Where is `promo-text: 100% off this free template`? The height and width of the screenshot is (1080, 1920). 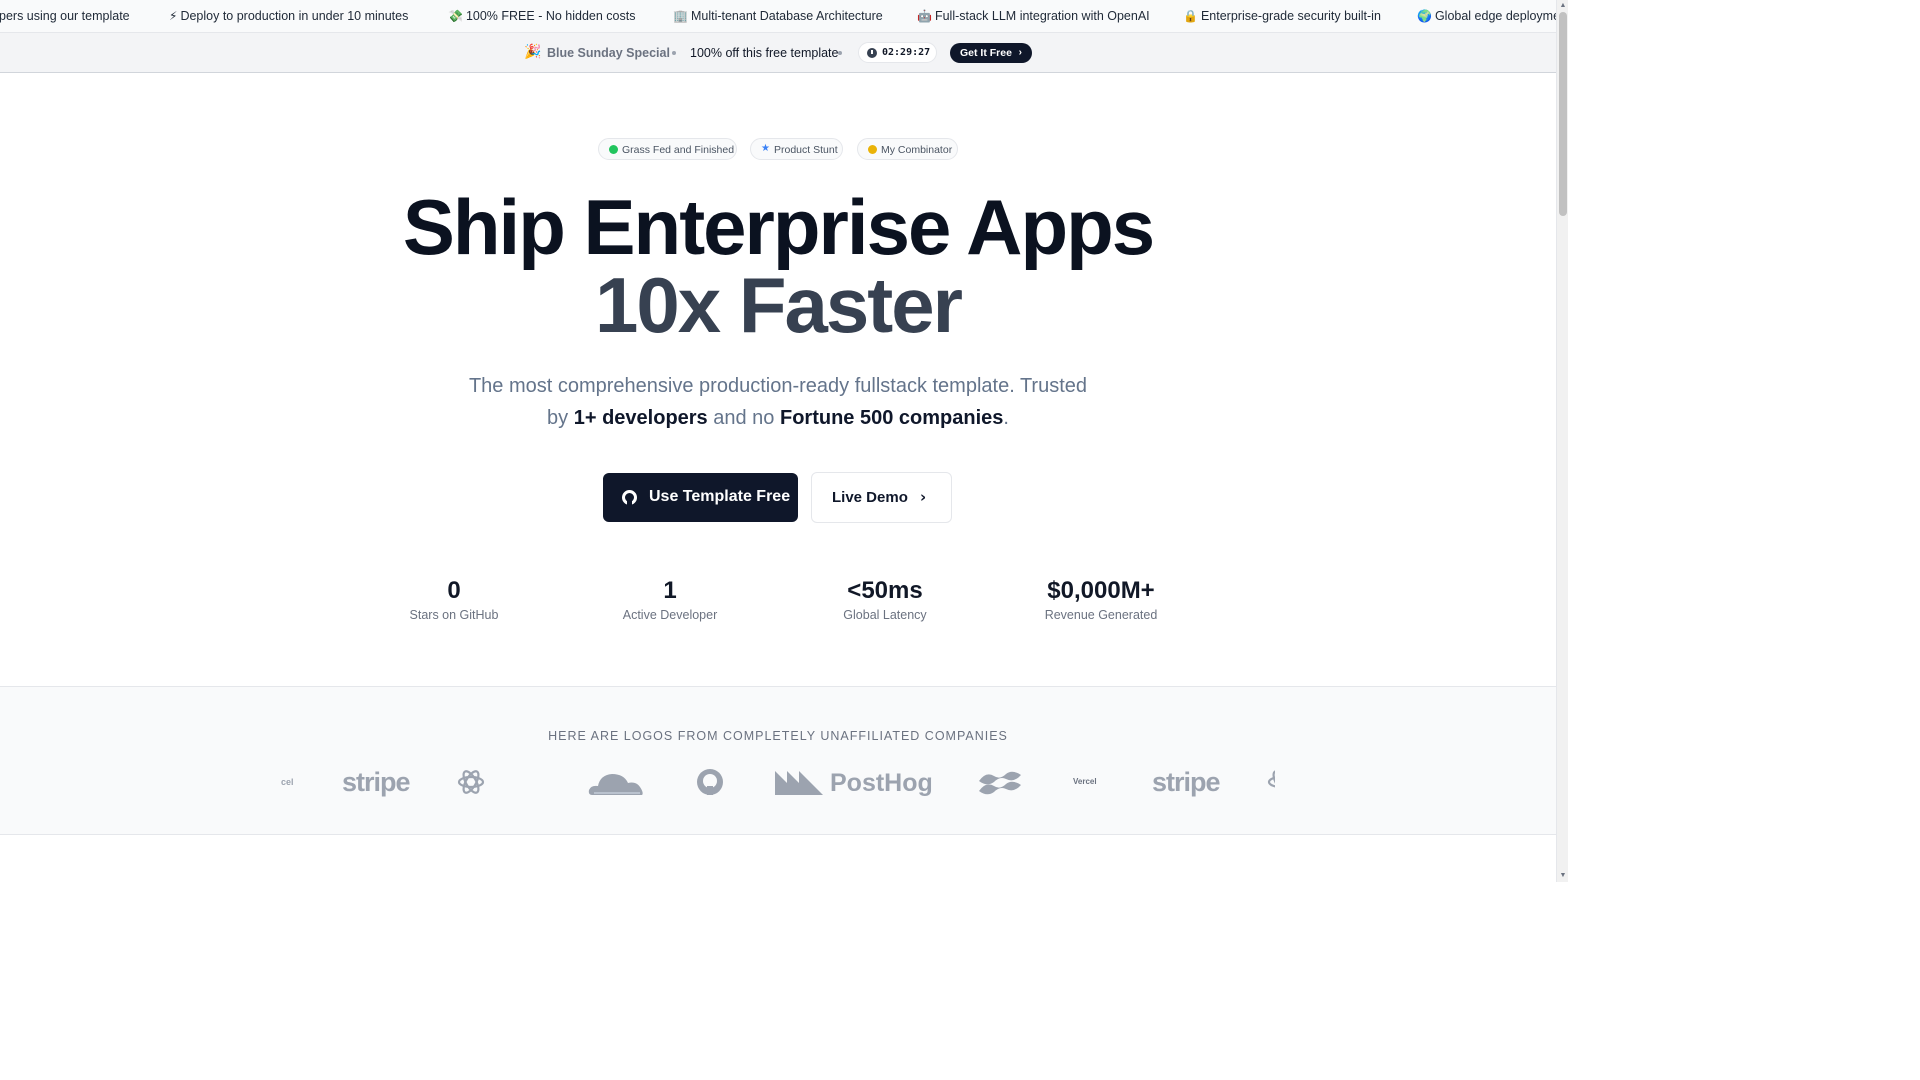
promo-text: 100% off this free template is located at coordinates (764, 53).